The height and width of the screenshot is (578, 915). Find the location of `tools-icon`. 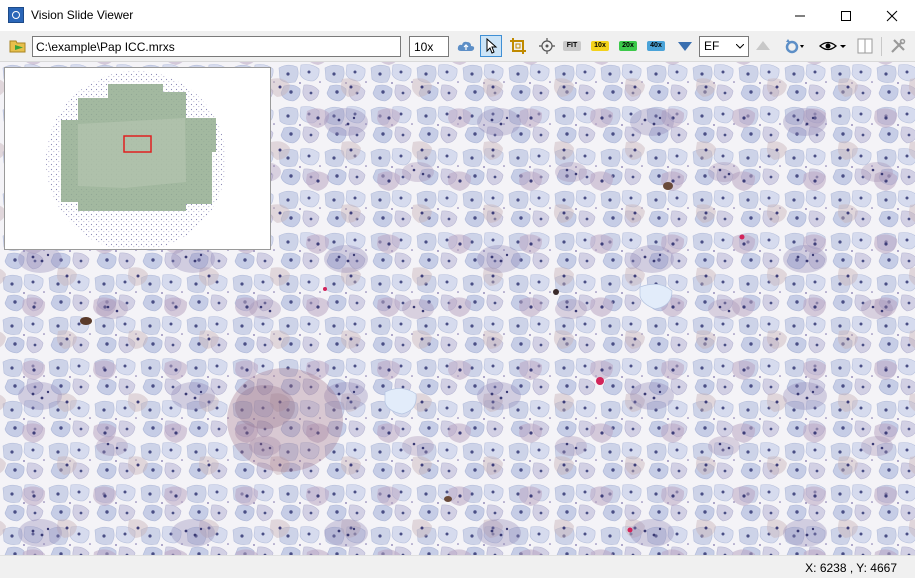

tools-icon is located at coordinates (898, 45).